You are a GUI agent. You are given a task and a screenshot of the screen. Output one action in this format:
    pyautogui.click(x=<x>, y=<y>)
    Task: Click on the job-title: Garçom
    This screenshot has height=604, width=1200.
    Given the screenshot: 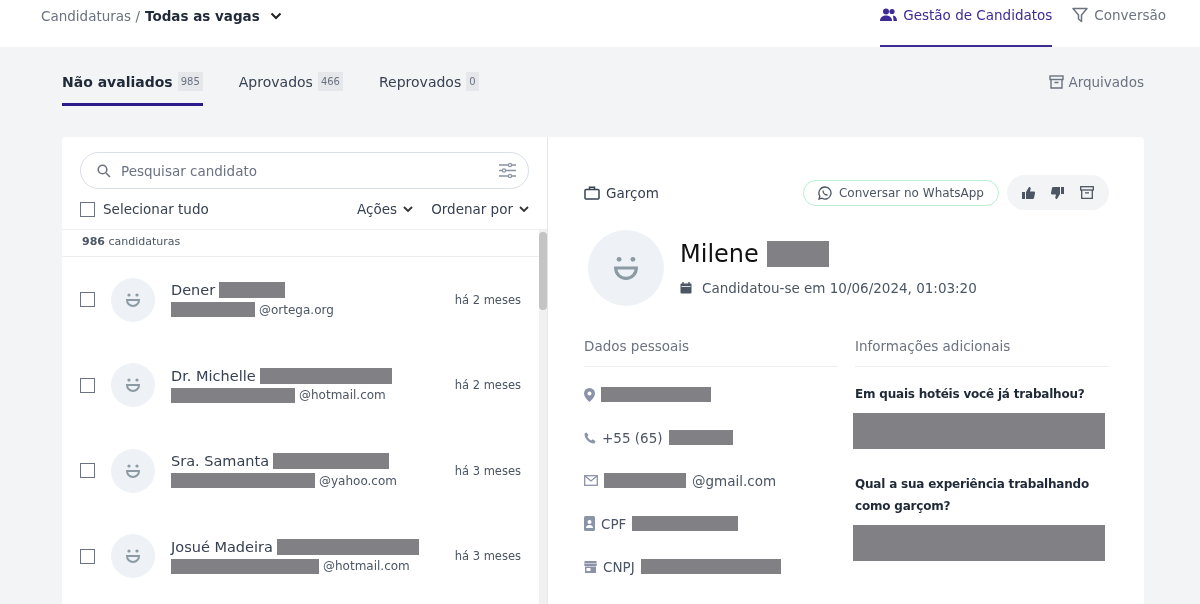 What is the action you would take?
    pyautogui.click(x=632, y=192)
    